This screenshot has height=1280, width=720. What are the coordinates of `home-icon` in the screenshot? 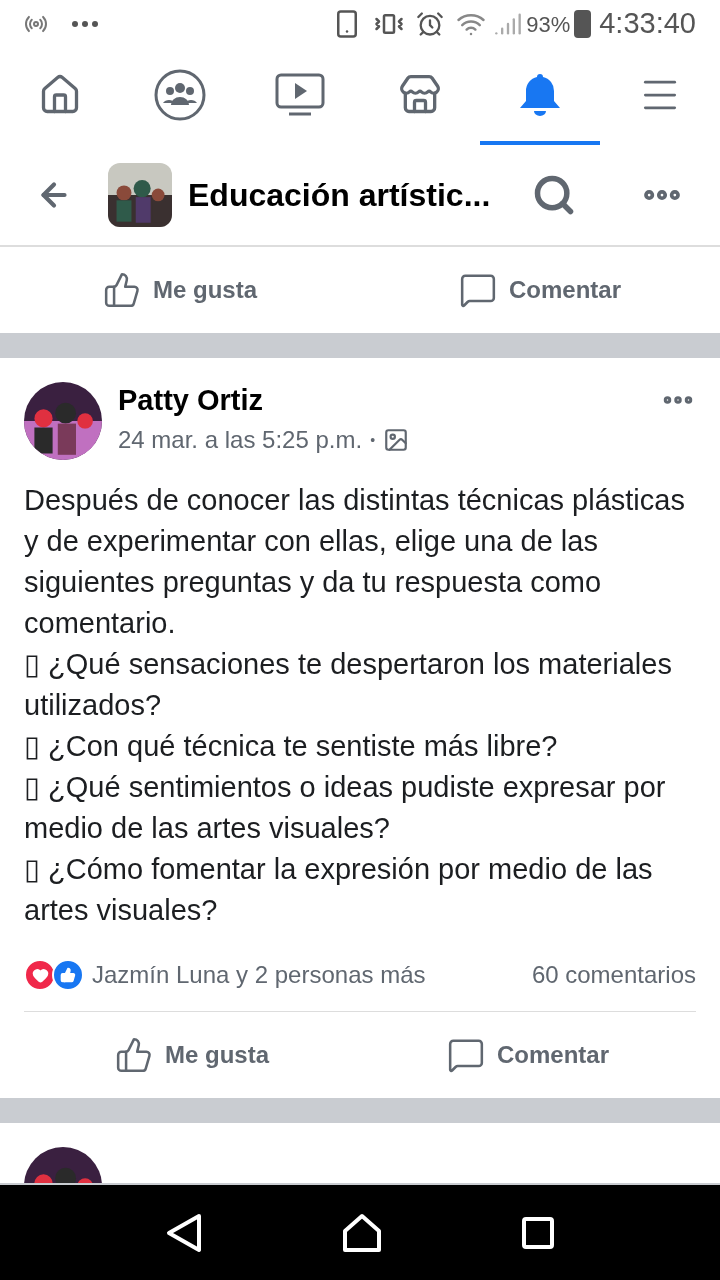 It's located at (362, 1232).